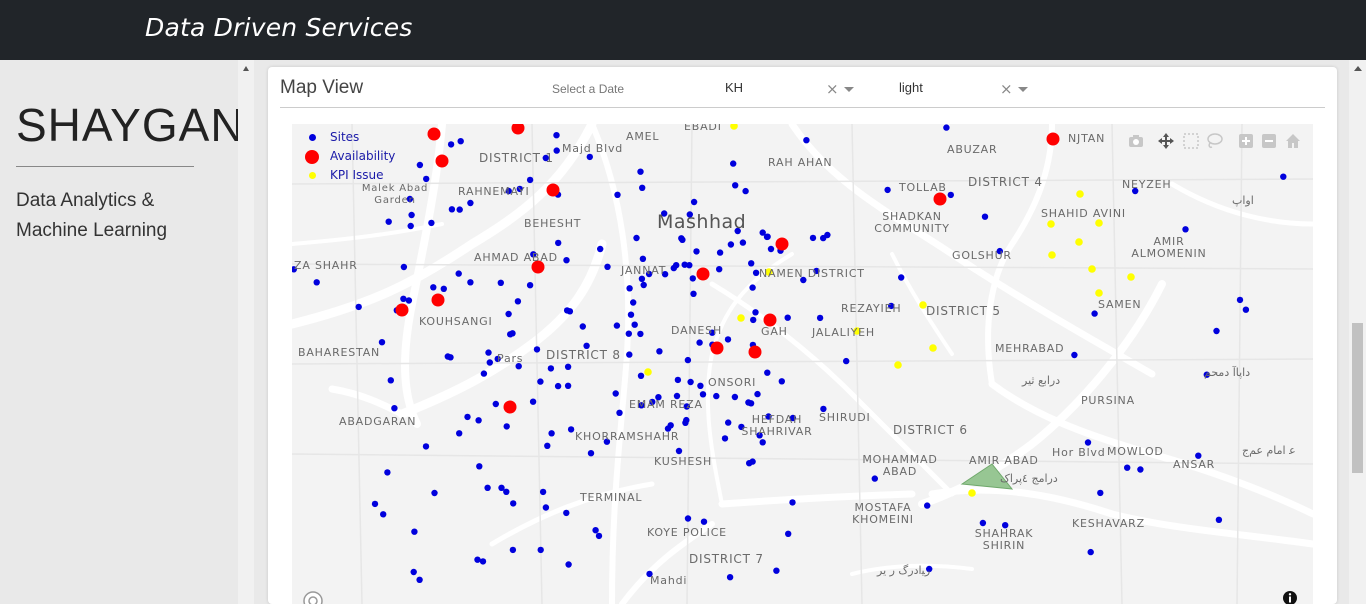 This screenshot has height=604, width=1366. I want to click on zoom-in-icon, so click(1246, 141).